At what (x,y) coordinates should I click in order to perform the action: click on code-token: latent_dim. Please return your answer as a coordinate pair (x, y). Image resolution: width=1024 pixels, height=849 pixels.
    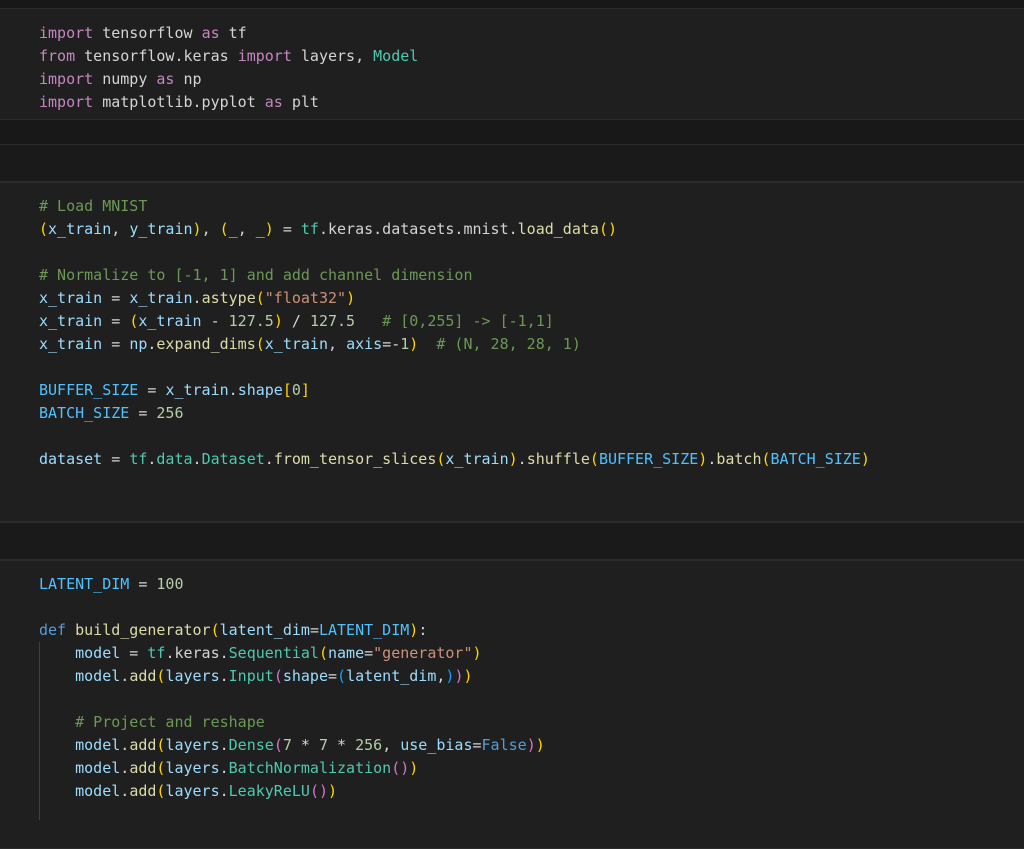
    Looking at the image, I should click on (391, 676).